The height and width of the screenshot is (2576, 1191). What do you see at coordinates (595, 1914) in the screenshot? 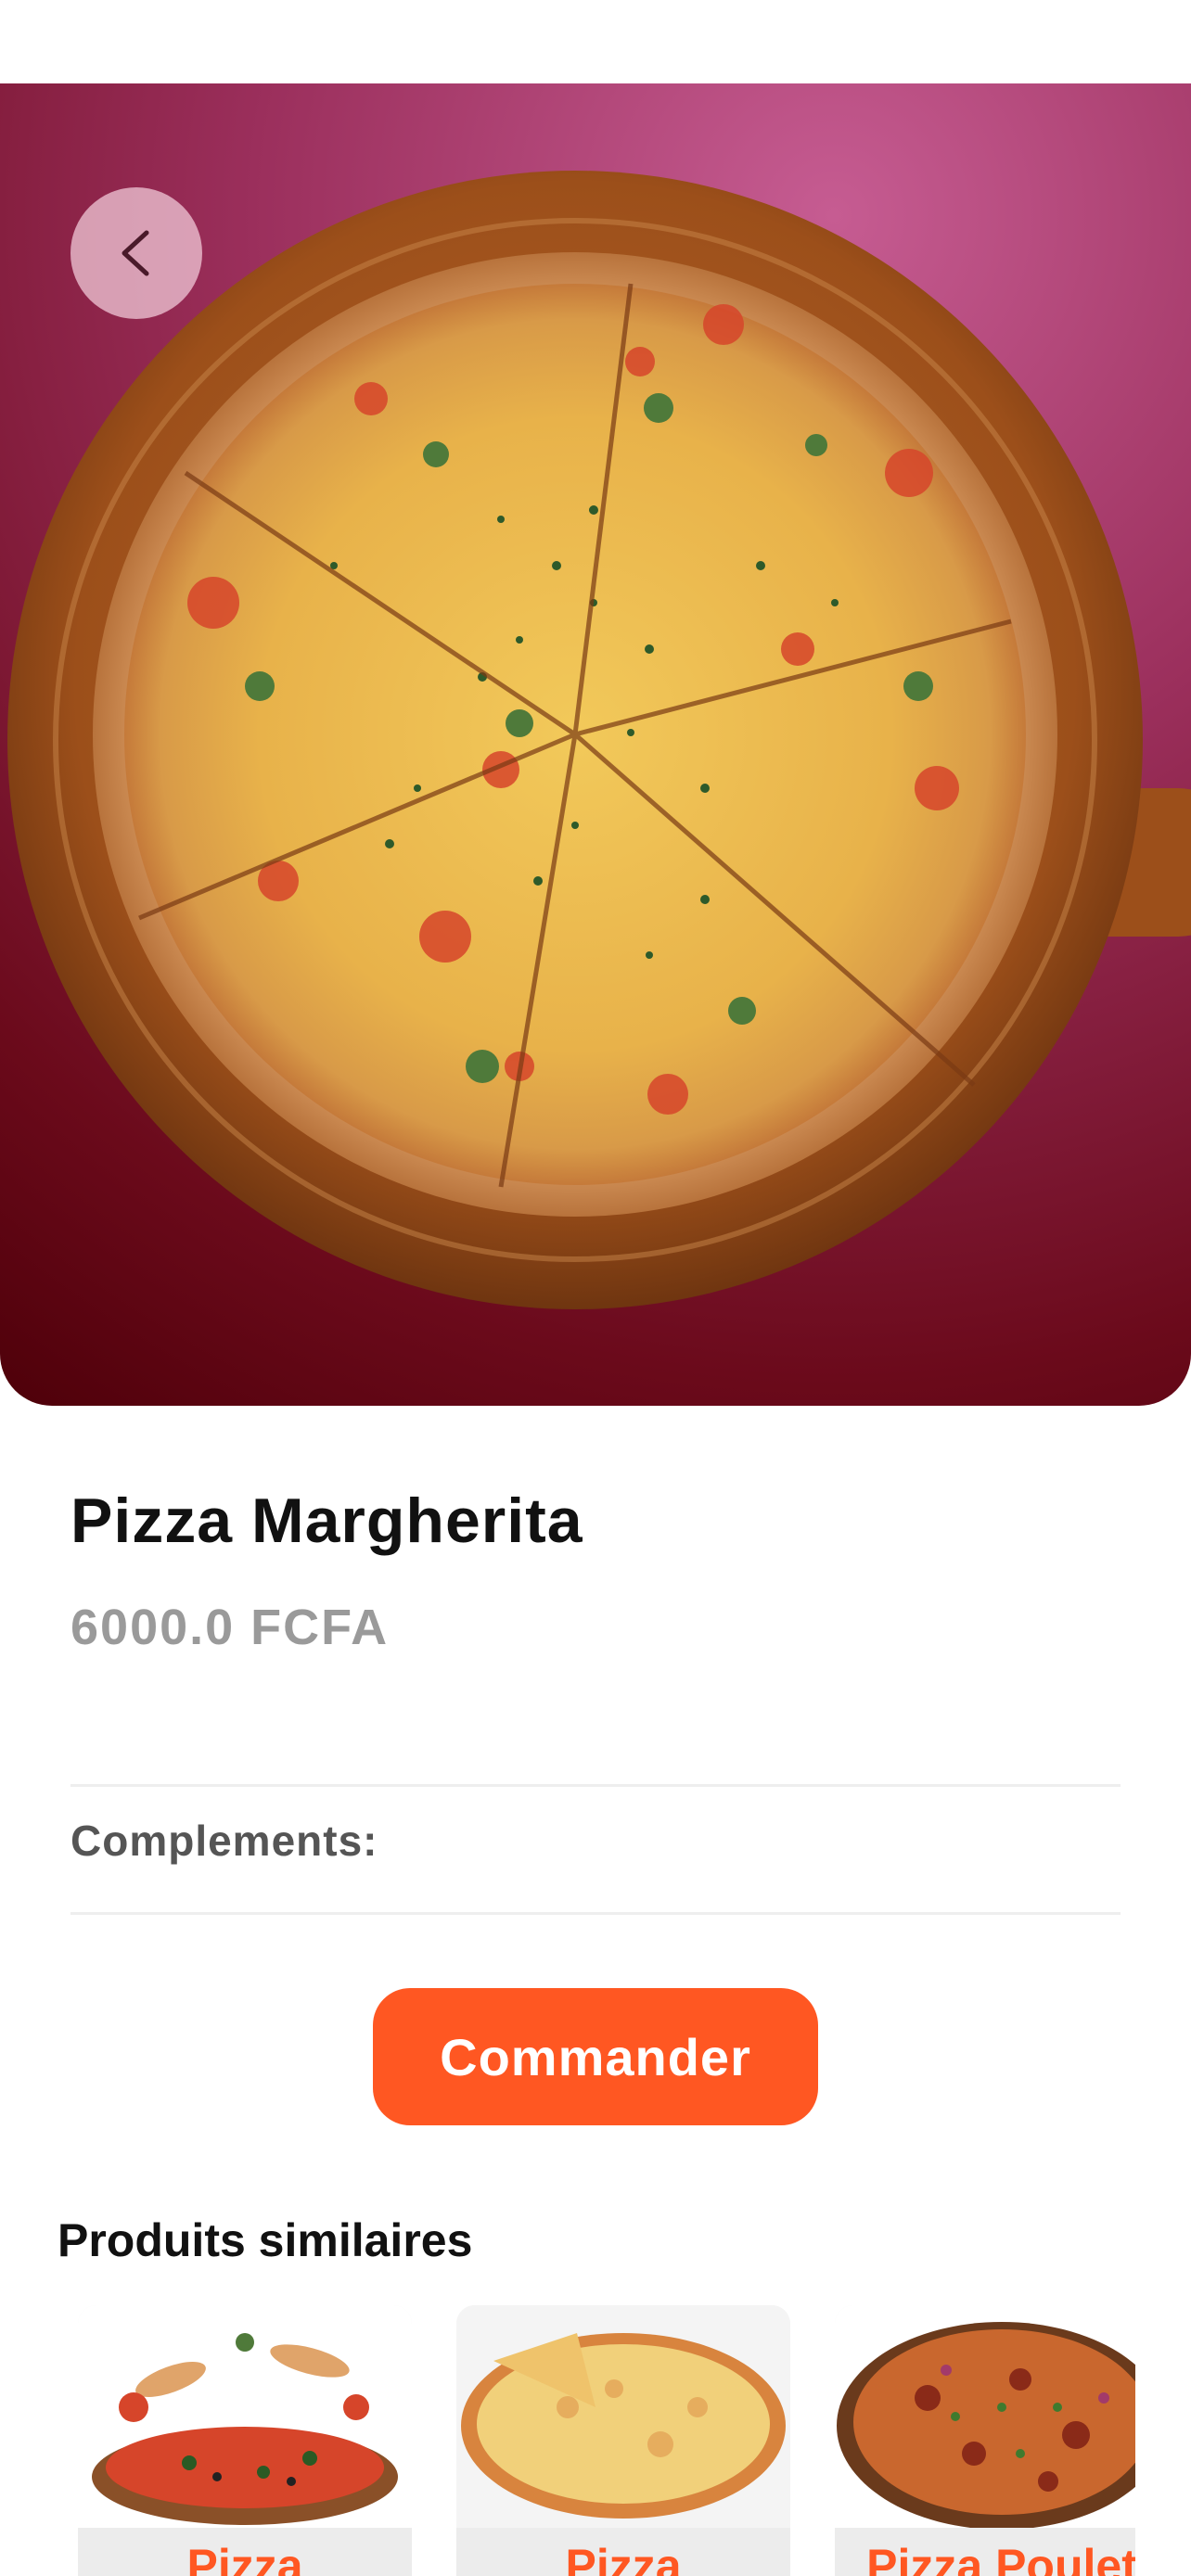
I see `divider-bottom` at bounding box center [595, 1914].